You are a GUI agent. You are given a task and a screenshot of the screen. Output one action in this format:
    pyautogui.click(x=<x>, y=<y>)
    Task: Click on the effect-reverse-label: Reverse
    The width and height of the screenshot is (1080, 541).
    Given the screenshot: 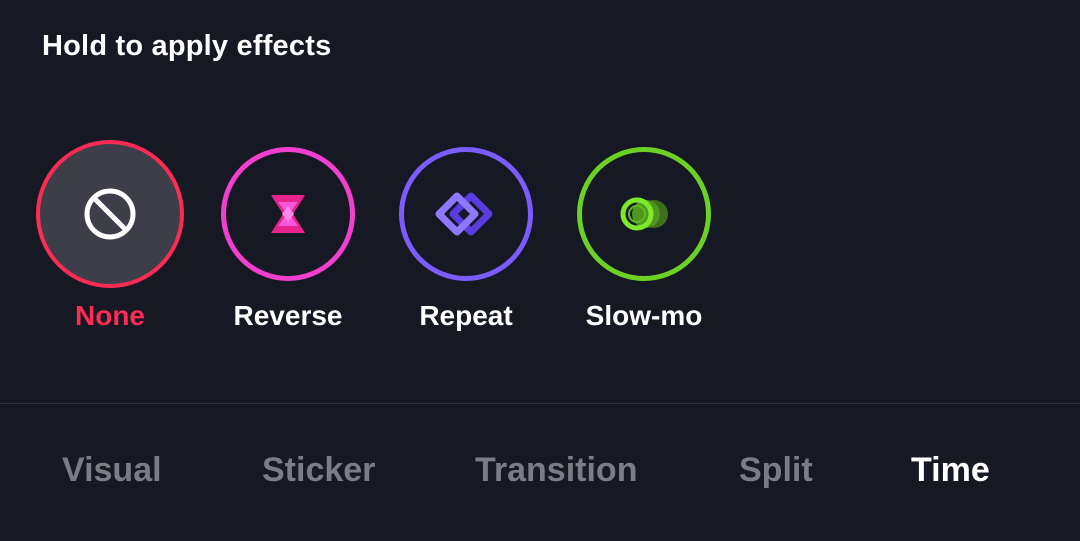 What is the action you would take?
    pyautogui.click(x=288, y=315)
    